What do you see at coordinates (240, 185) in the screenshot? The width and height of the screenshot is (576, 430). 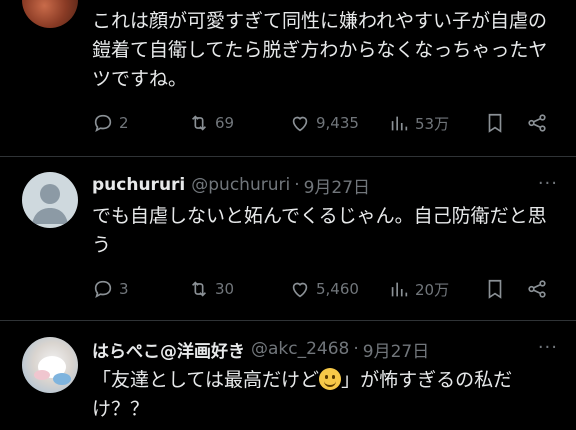 I see `user-handle: @puchururi` at bounding box center [240, 185].